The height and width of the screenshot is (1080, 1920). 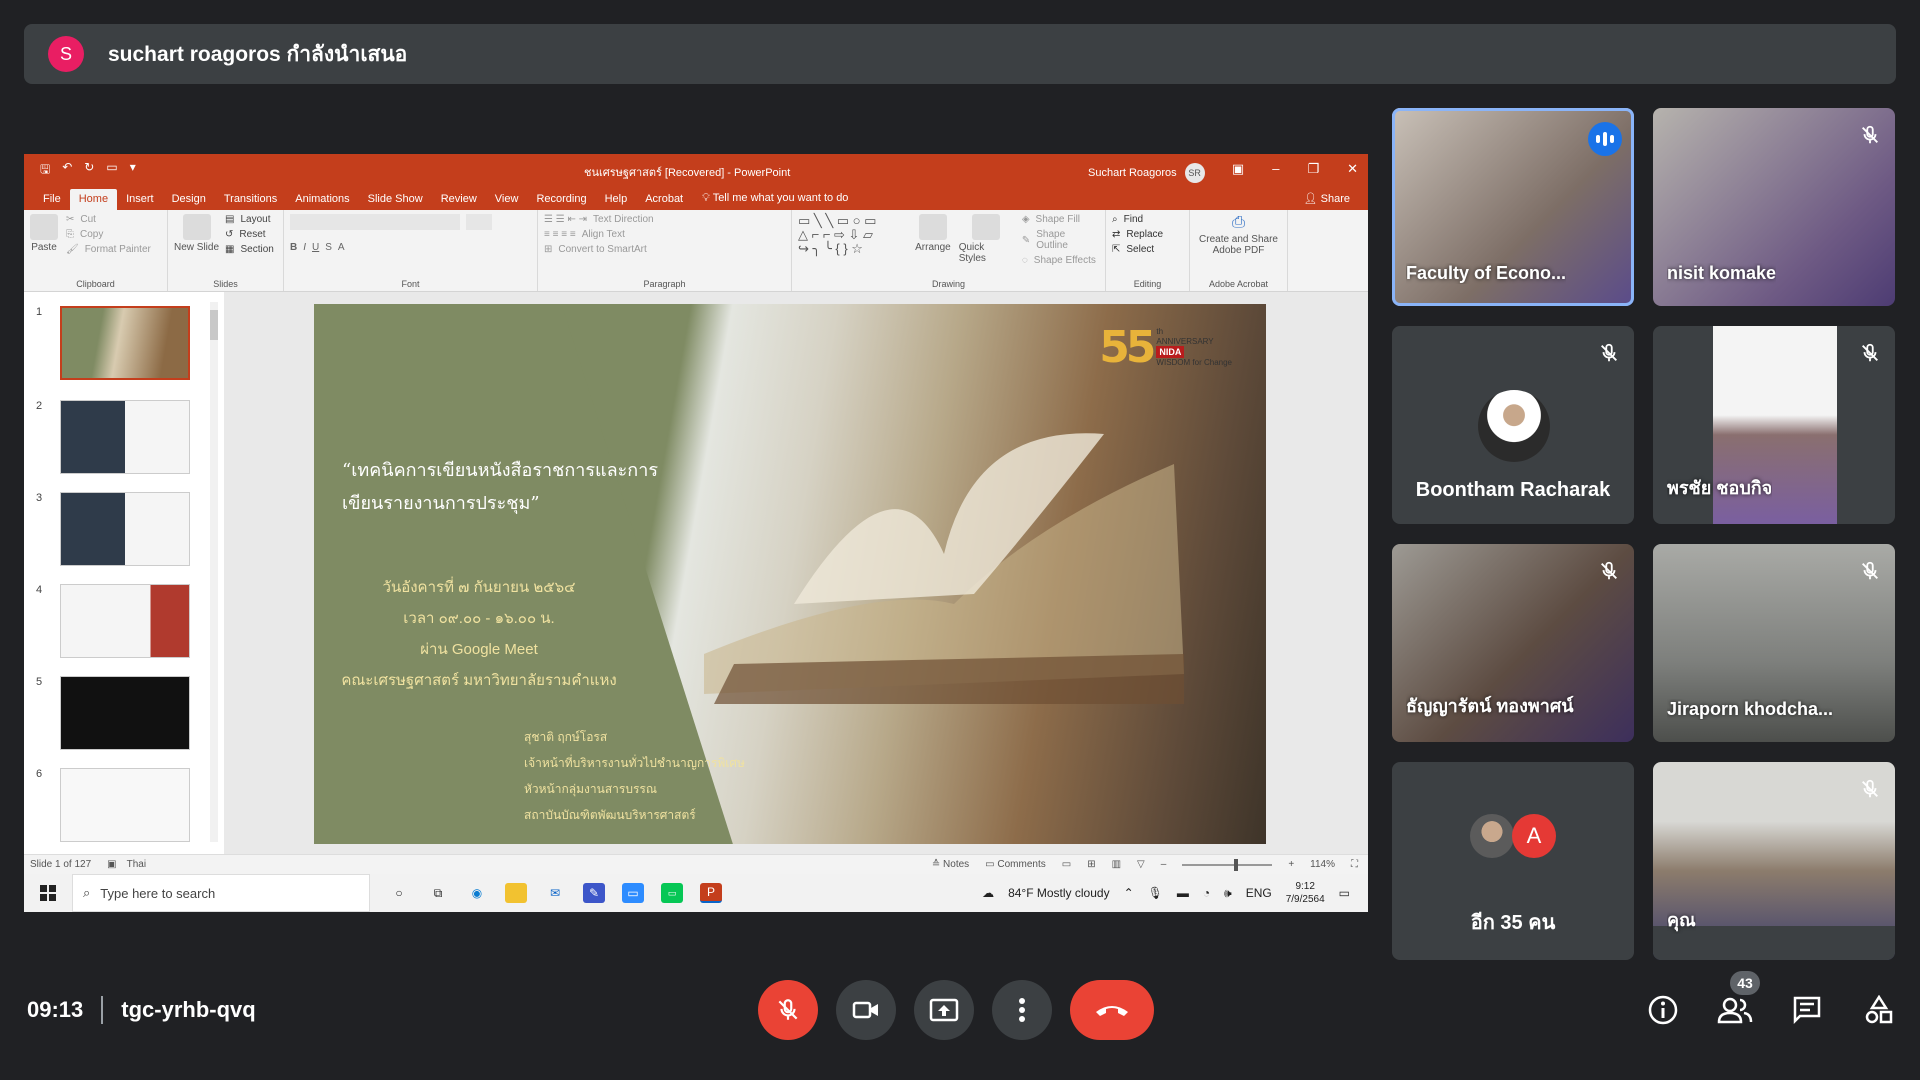 What do you see at coordinates (44, 236) in the screenshot?
I see `paste-button: Paste` at bounding box center [44, 236].